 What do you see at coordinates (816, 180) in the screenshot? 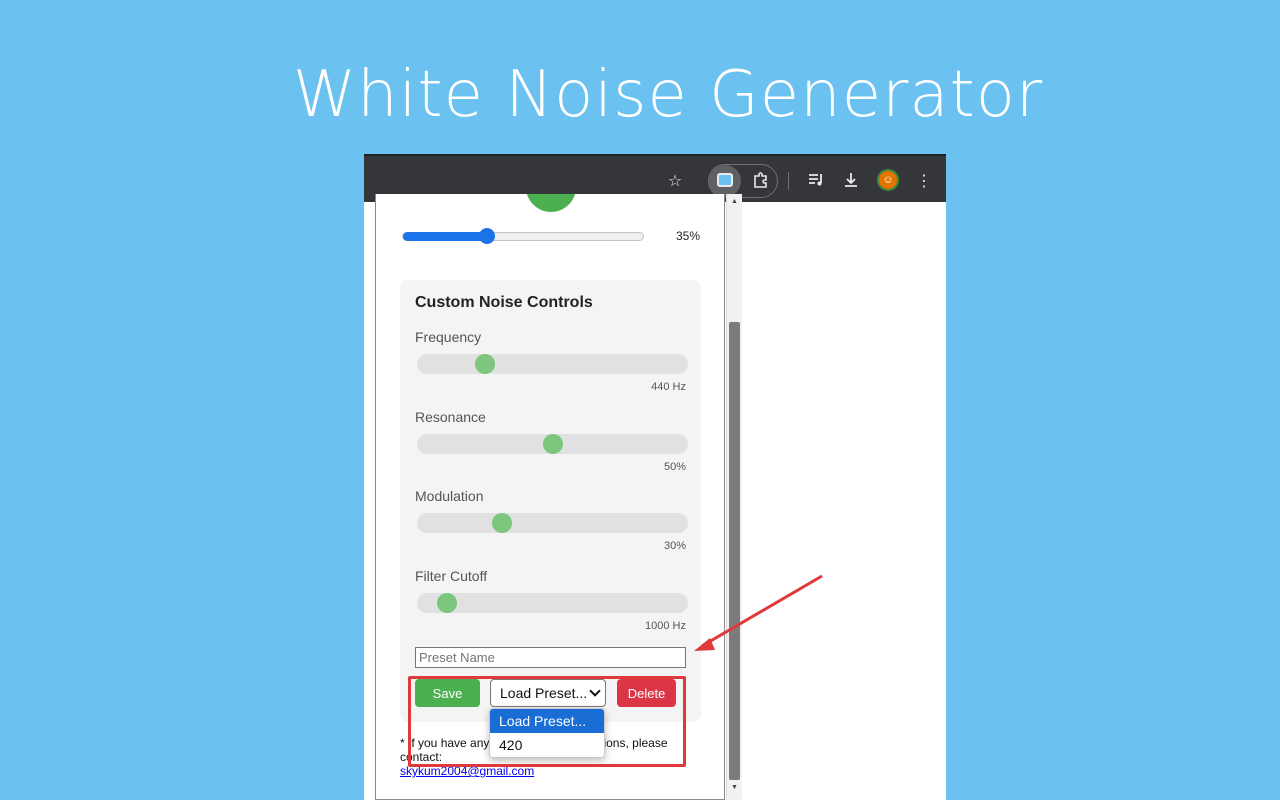
I see `media-queue-icon` at bounding box center [816, 180].